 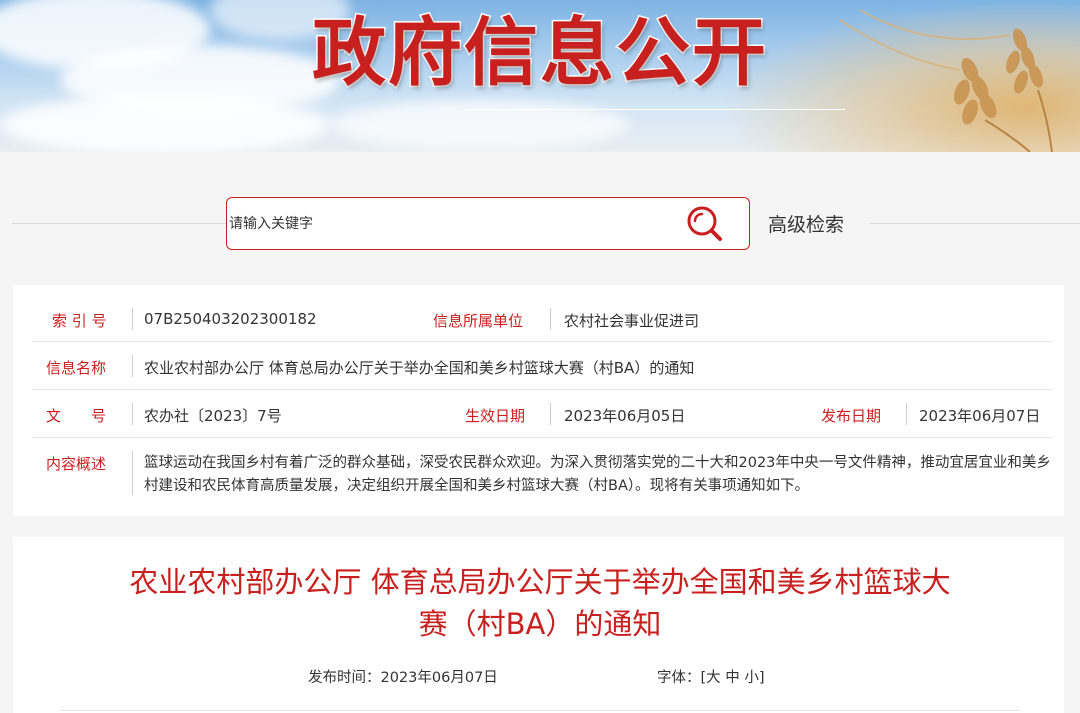 I want to click on search-button, so click(x=705, y=223).